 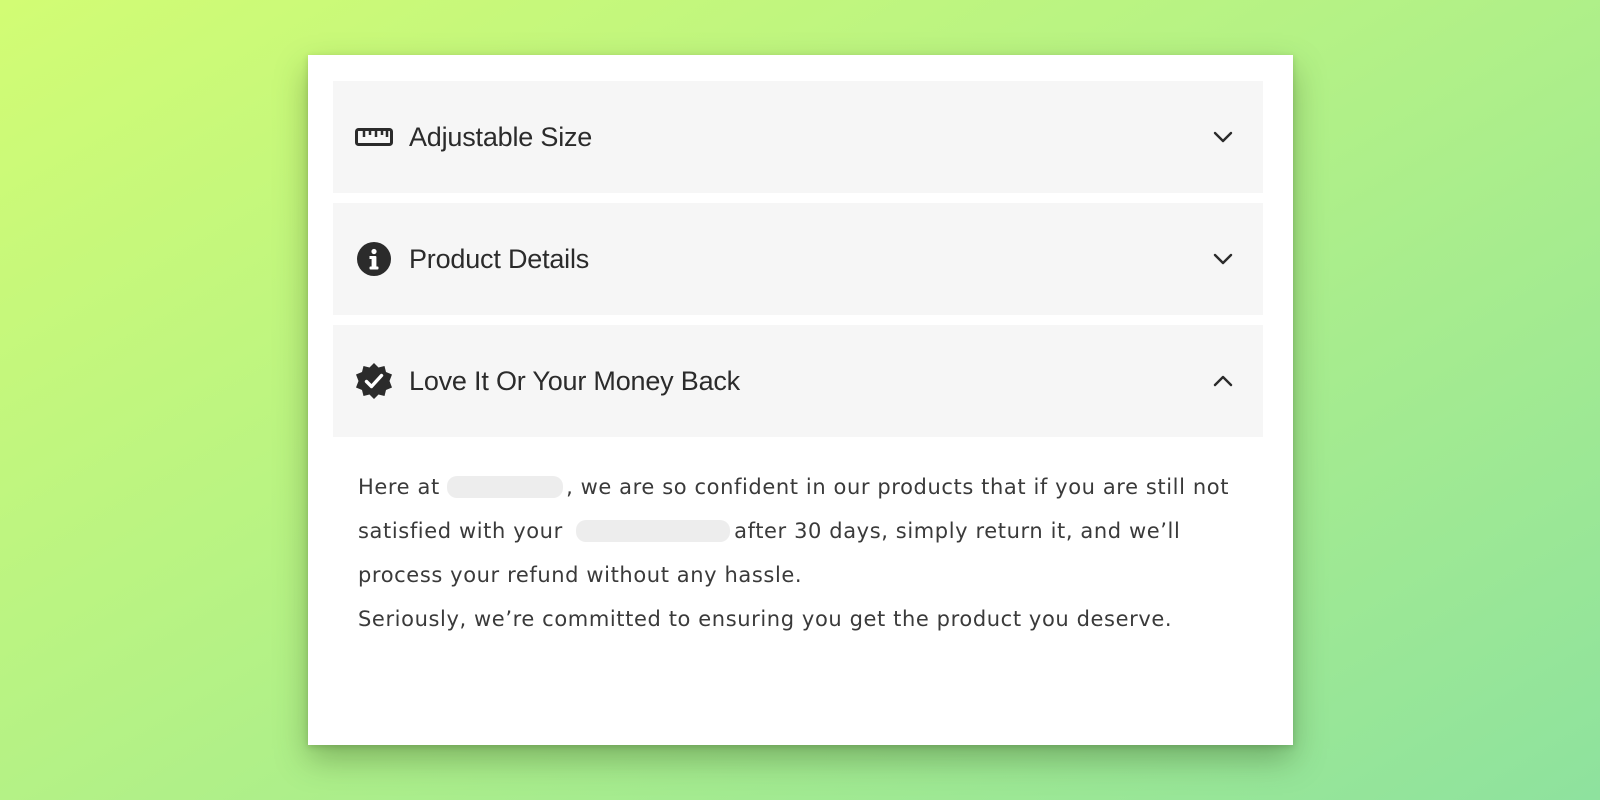 I want to click on accordion-title: Adjustable Size, so click(x=501, y=136).